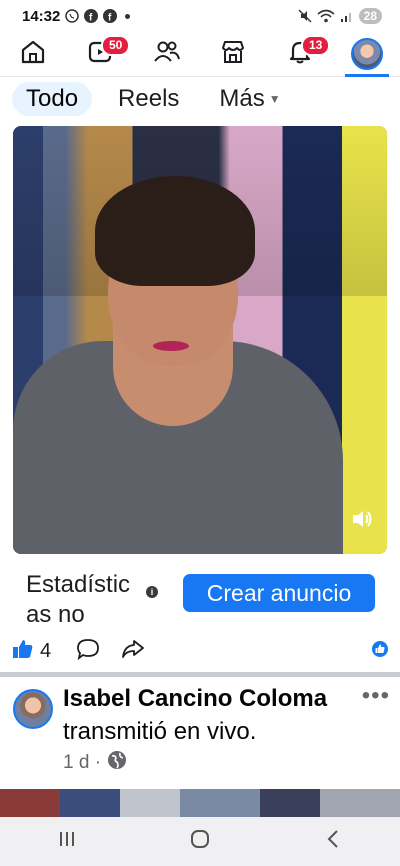 Image resolution: width=400 pixels, height=866 pixels. I want to click on create-ad-button: Crear anuncio, so click(279, 593).